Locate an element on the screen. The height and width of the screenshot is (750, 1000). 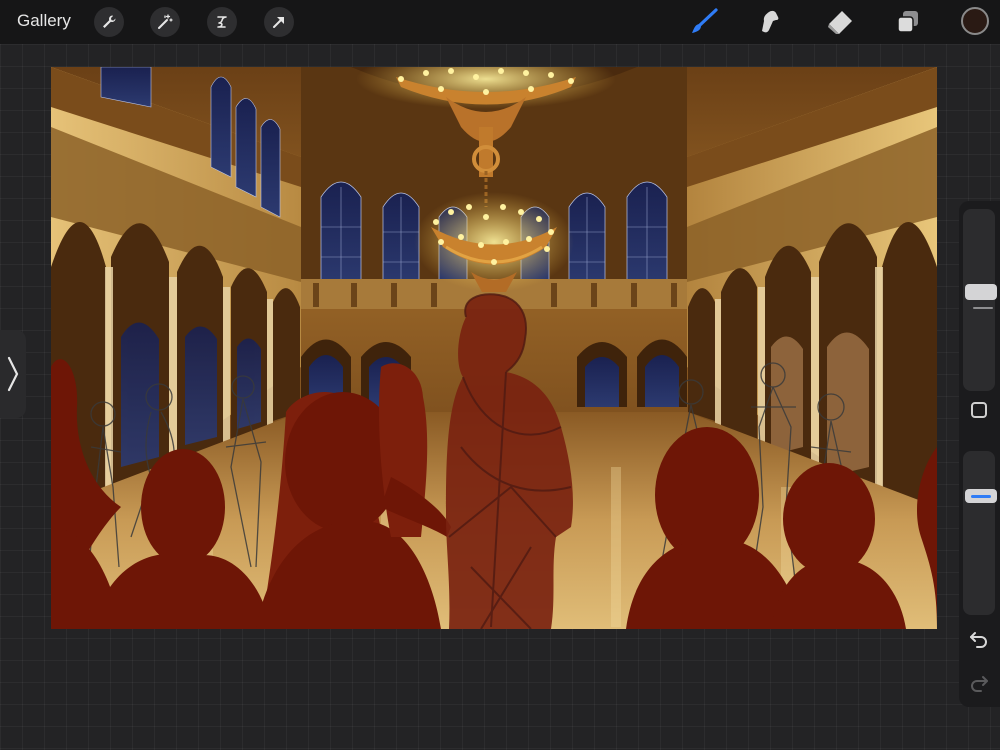
wrench-icon is located at coordinates (109, 21).